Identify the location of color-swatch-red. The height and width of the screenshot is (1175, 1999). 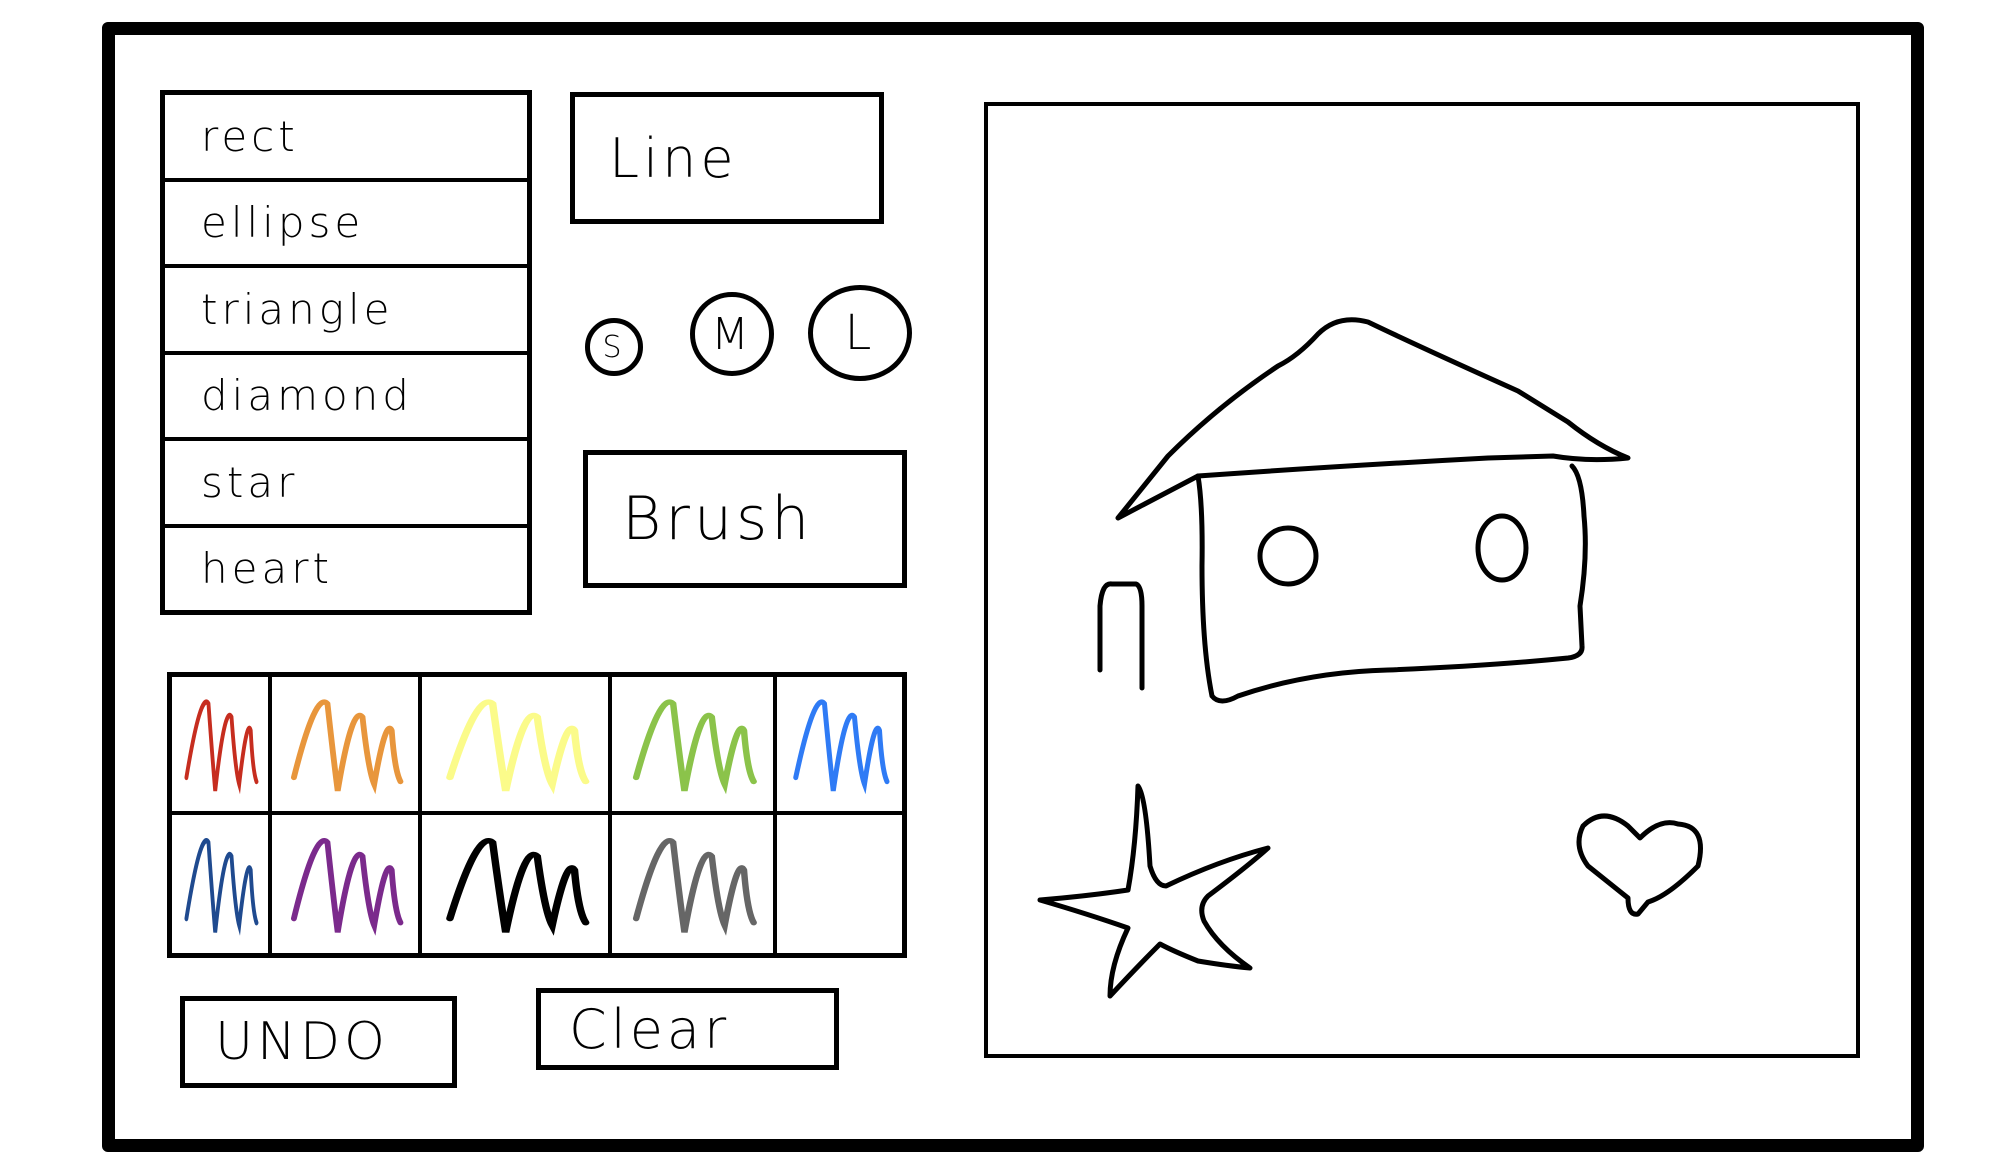
(222, 746).